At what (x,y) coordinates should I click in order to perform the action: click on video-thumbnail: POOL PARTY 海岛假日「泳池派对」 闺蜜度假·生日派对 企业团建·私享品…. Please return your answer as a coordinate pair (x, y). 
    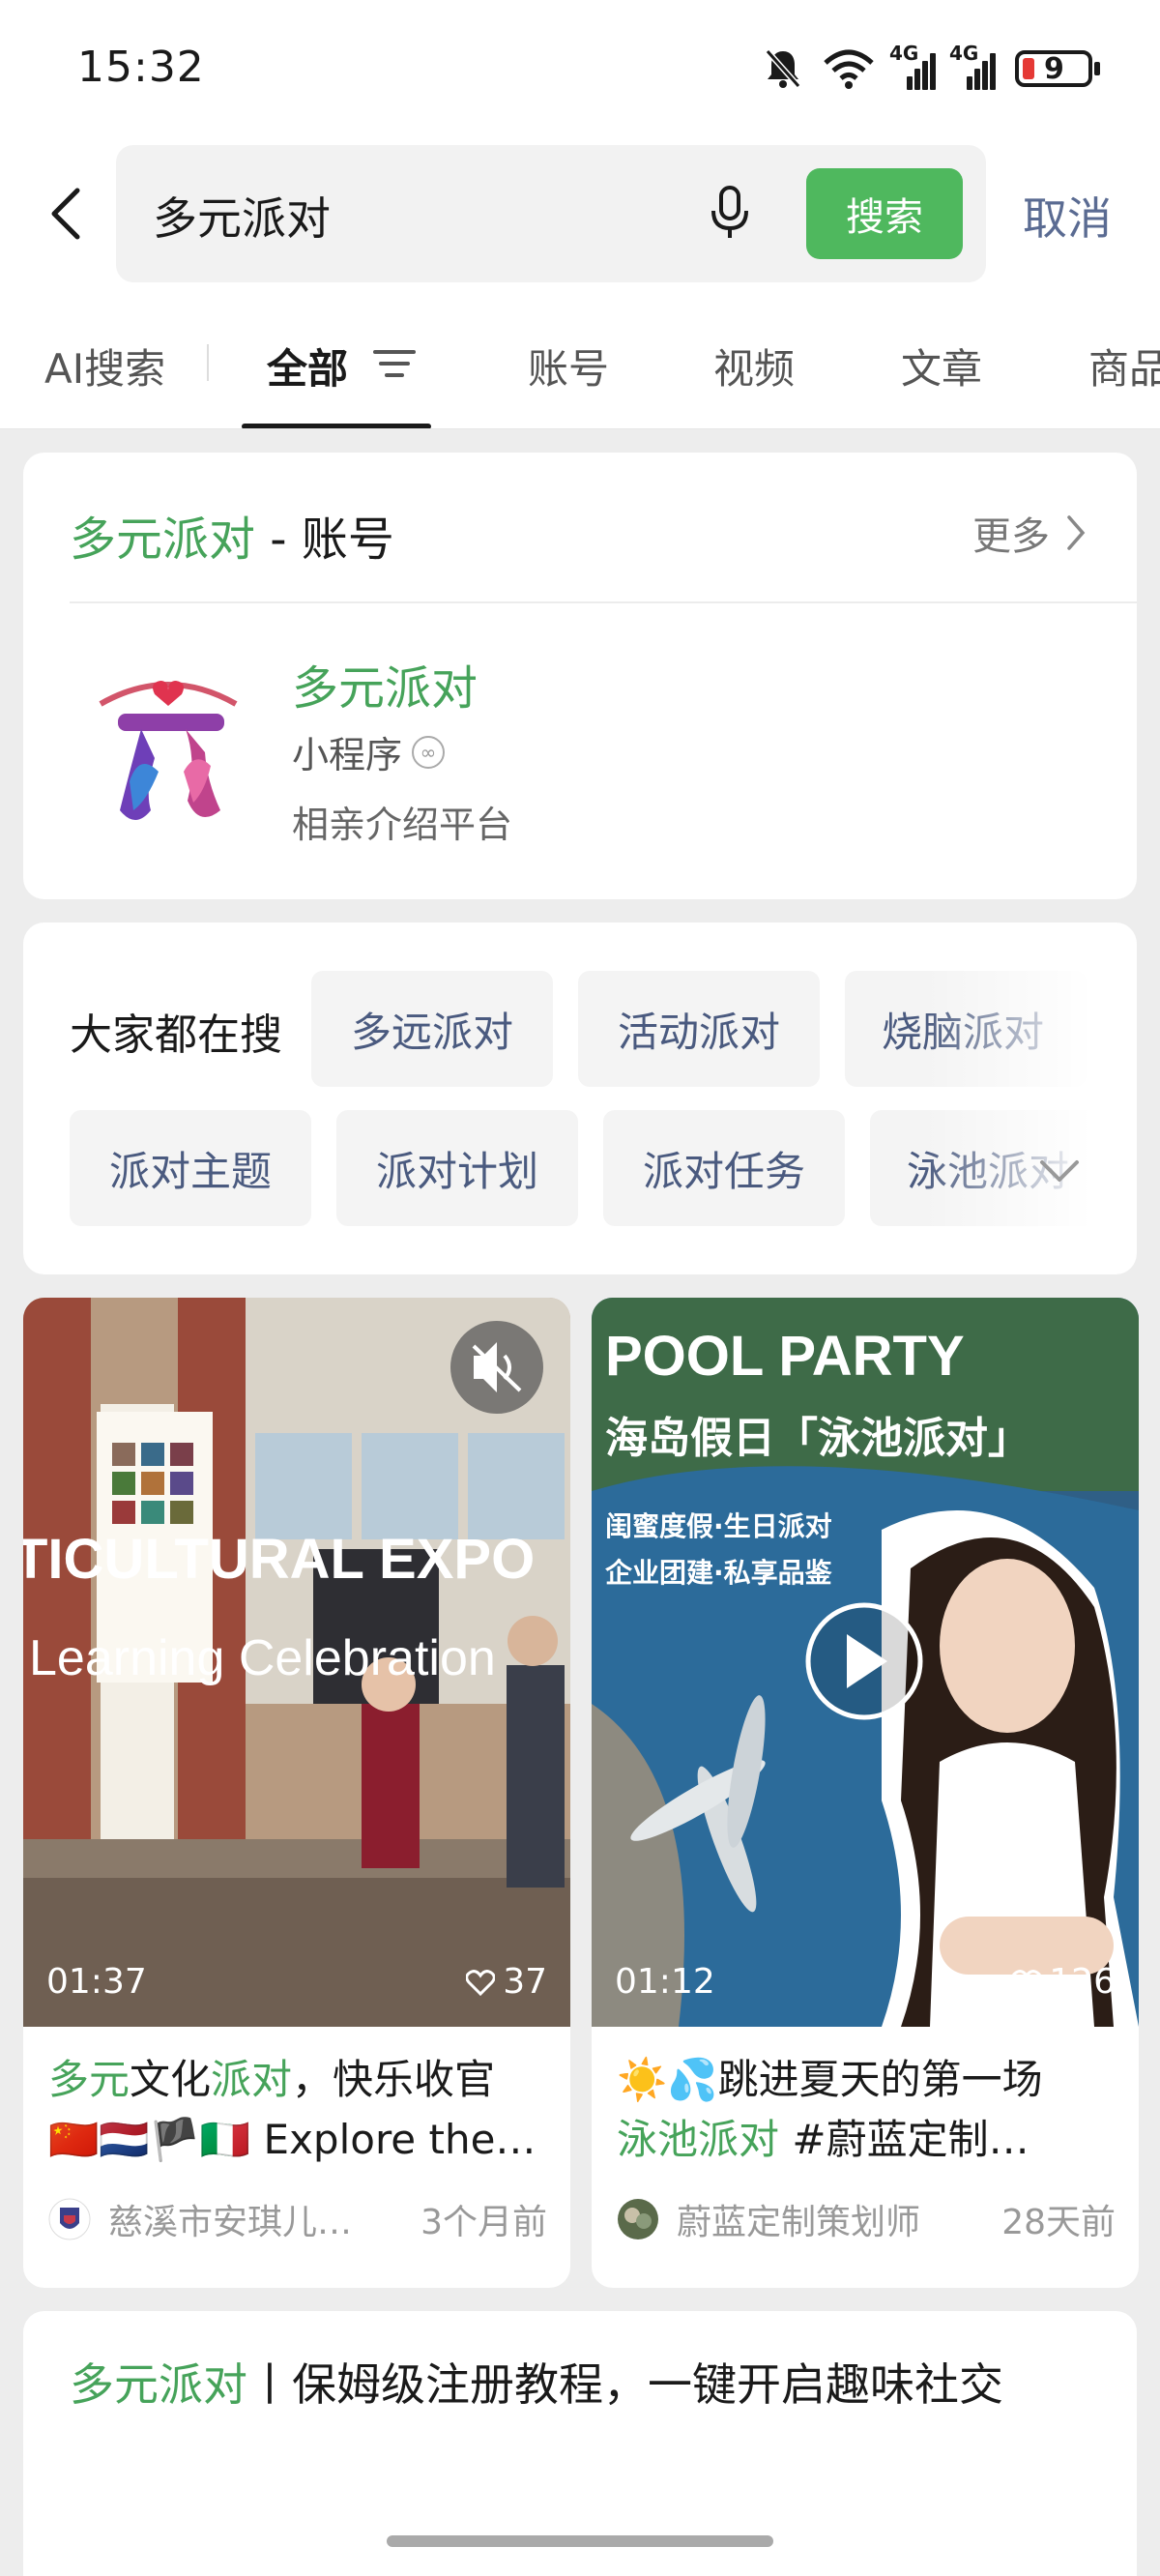
    Looking at the image, I should click on (866, 1662).